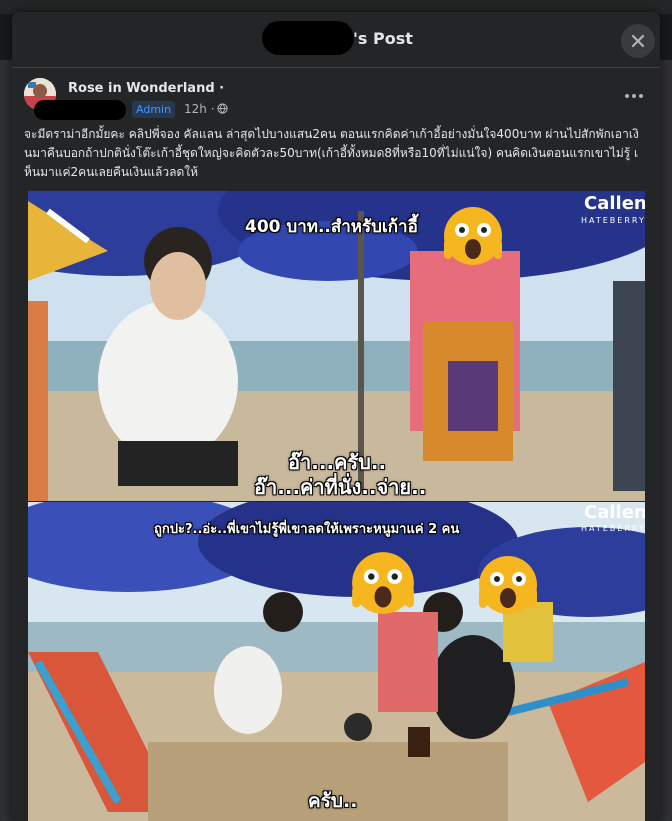  What do you see at coordinates (199, 109) in the screenshot?
I see `post-time: 12h ·` at bounding box center [199, 109].